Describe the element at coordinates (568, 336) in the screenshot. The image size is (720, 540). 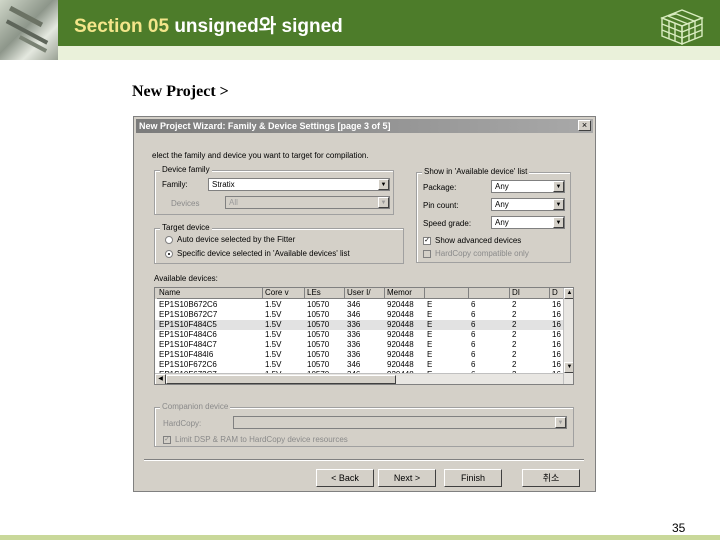
I see `vertical-scrollbar: ▲ ▼` at that location.